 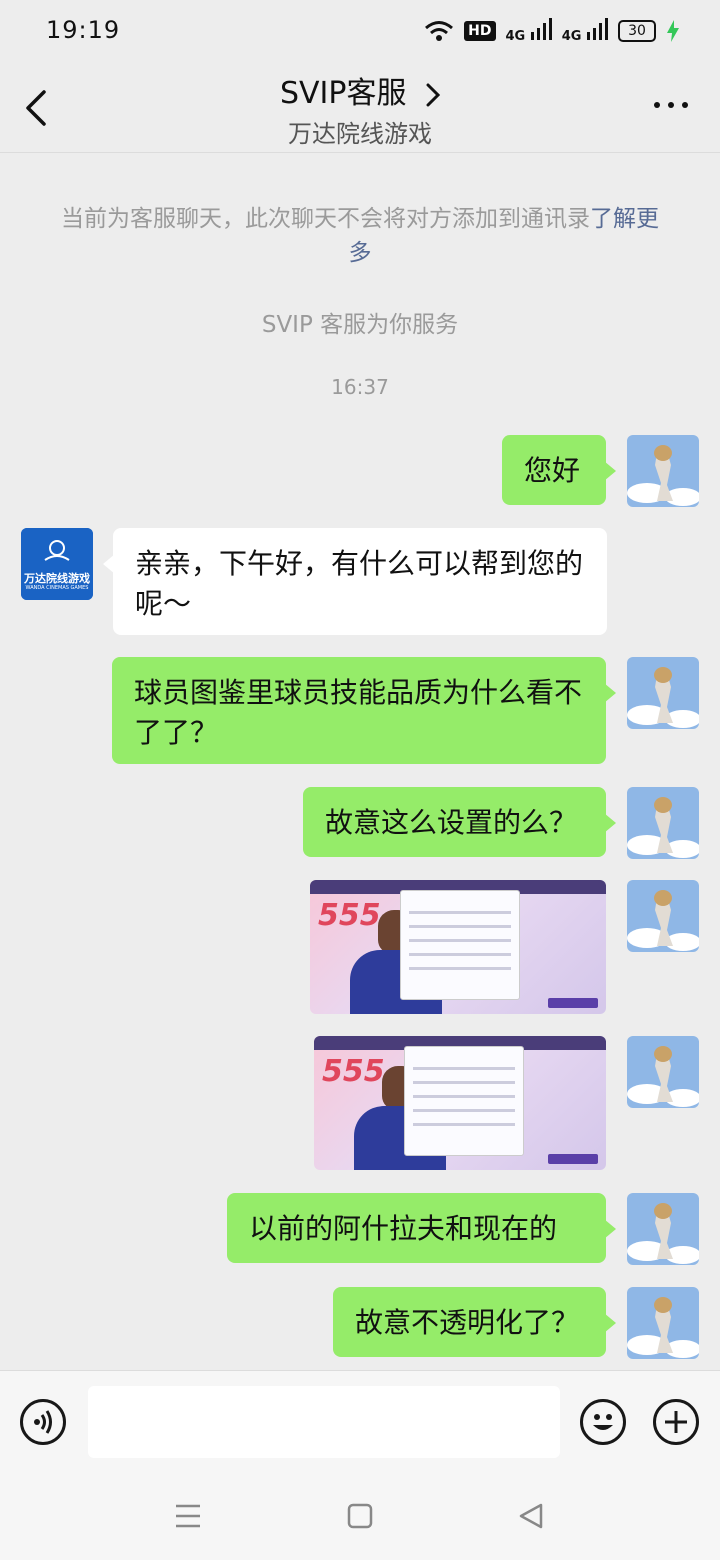 What do you see at coordinates (188, 1516) in the screenshot?
I see `menu-icon` at bounding box center [188, 1516].